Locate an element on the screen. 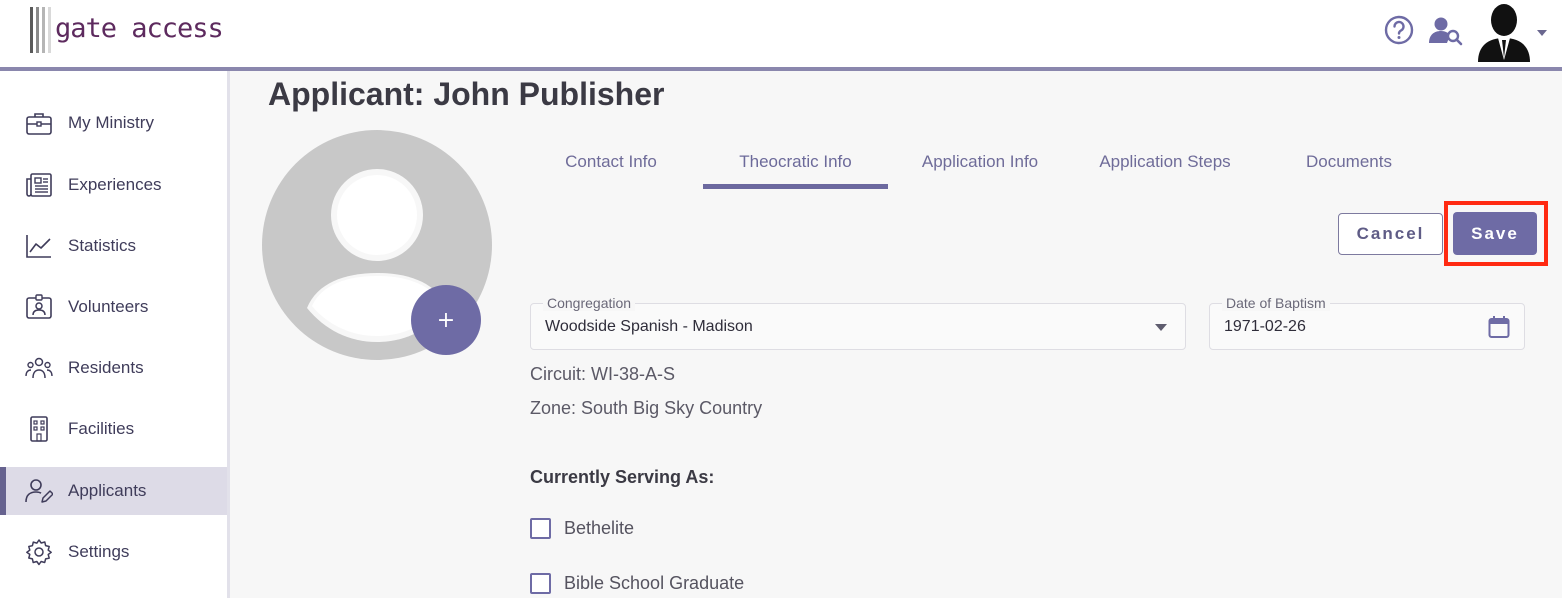 This screenshot has width=1562, height=598. zone-text: Zone: South Big Sky Country is located at coordinates (646, 408).